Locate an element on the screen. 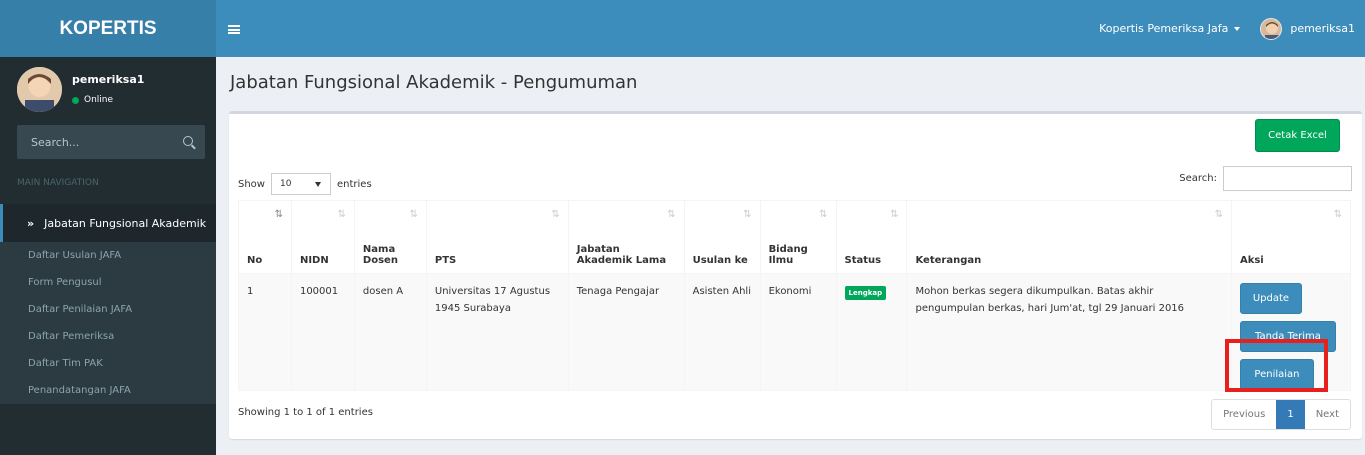 The width and height of the screenshot is (1365, 455). update-button: Update is located at coordinates (1270, 298).